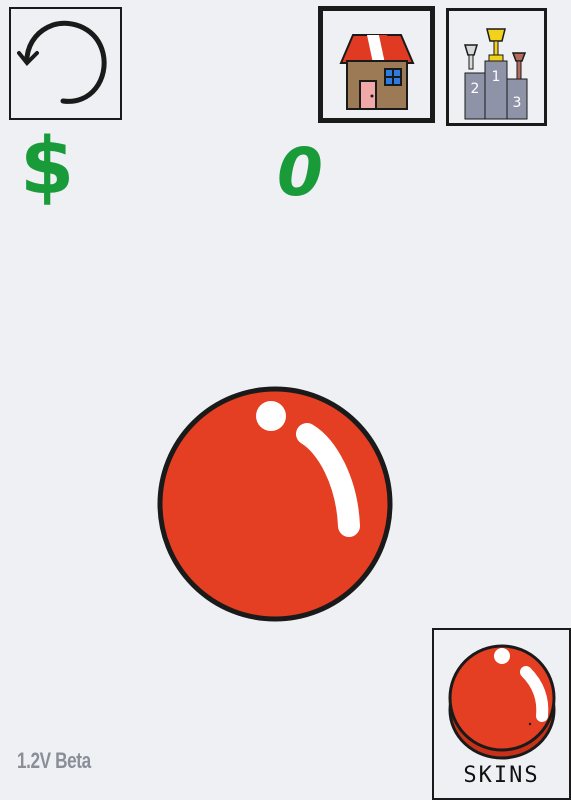 The height and width of the screenshot is (800, 571). I want to click on shop-button, so click(376, 64).